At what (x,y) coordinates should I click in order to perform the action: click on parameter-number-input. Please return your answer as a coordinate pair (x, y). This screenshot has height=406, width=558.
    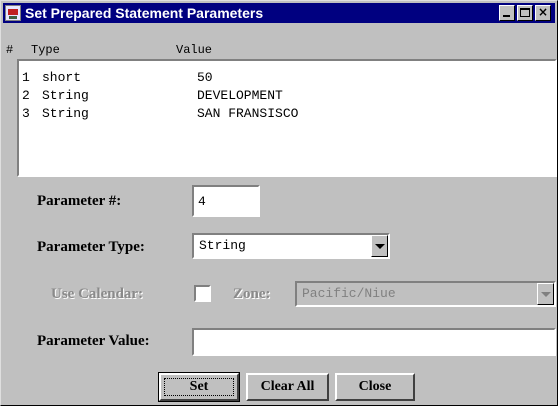
    Looking at the image, I should click on (226, 201).